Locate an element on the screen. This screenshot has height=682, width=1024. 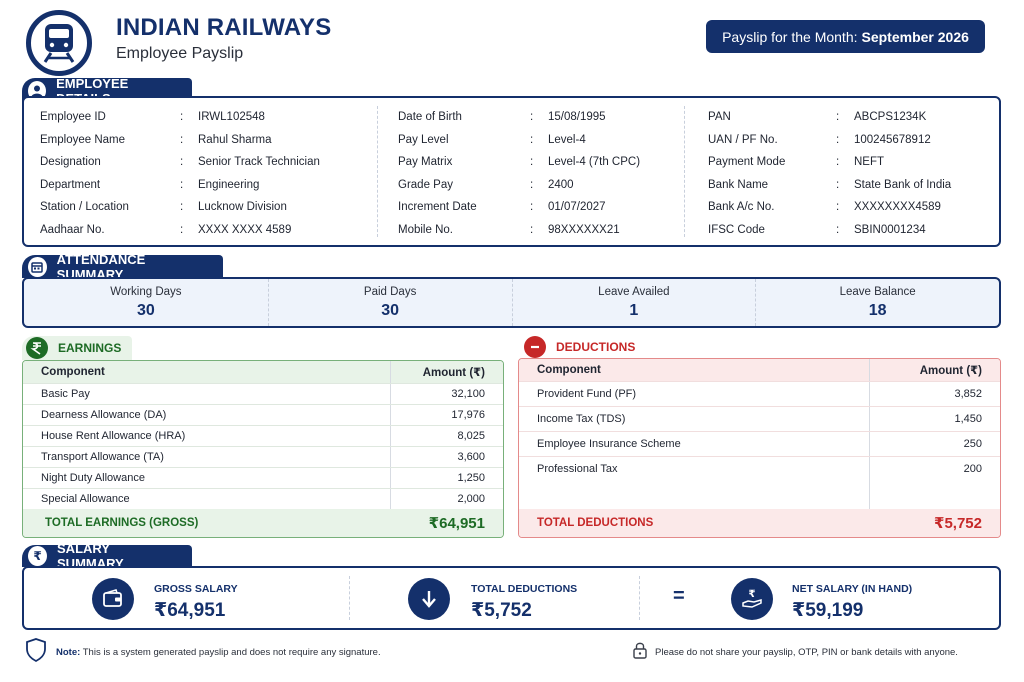
component-name: Employee Insurance Scheme is located at coordinates (609, 444).